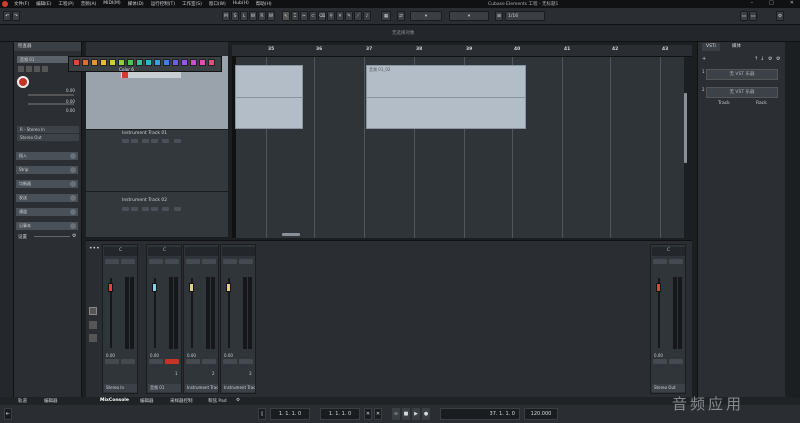  What do you see at coordinates (235, 16) in the screenshot?
I see `solo-mode-button: S` at bounding box center [235, 16].